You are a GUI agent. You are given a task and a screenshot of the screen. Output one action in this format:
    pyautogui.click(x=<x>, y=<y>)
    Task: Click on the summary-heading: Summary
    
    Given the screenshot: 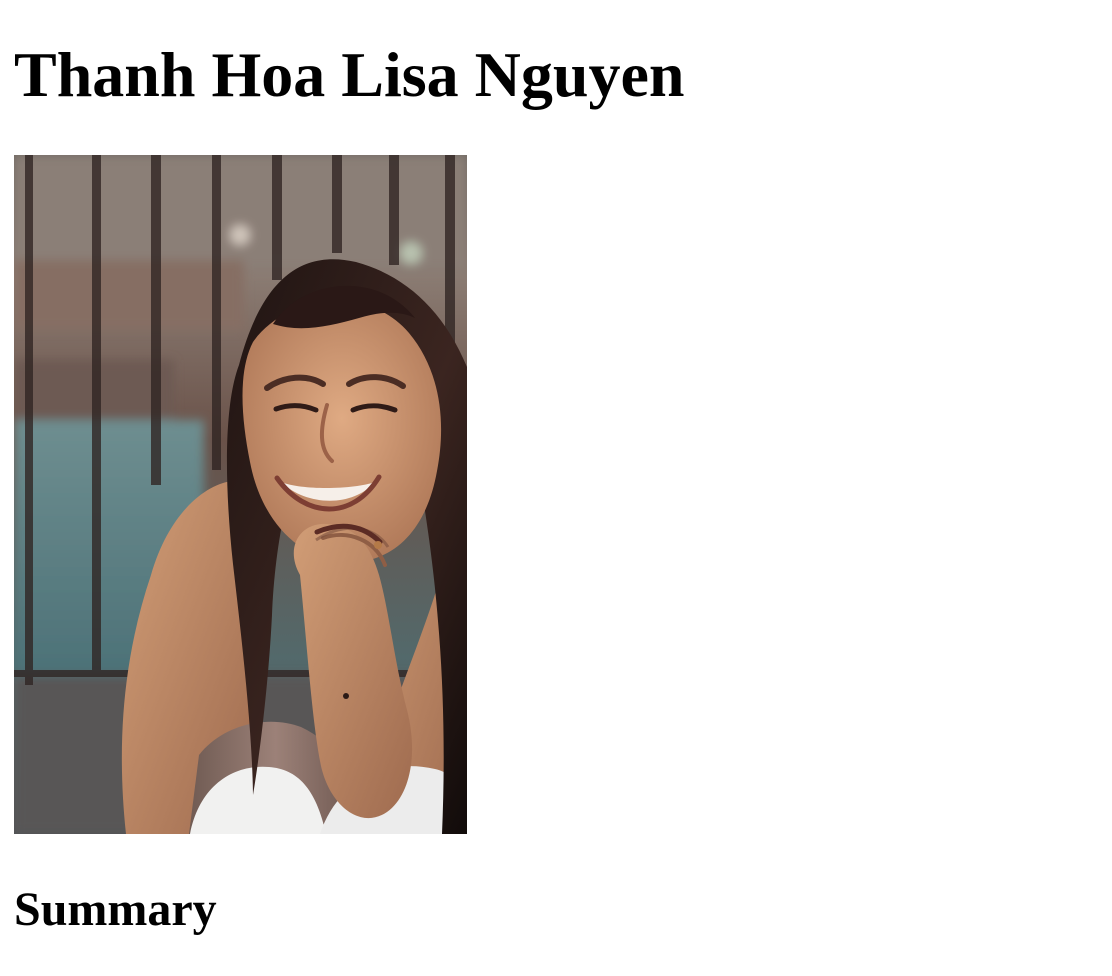 What is the action you would take?
    pyautogui.click(x=115, y=909)
    